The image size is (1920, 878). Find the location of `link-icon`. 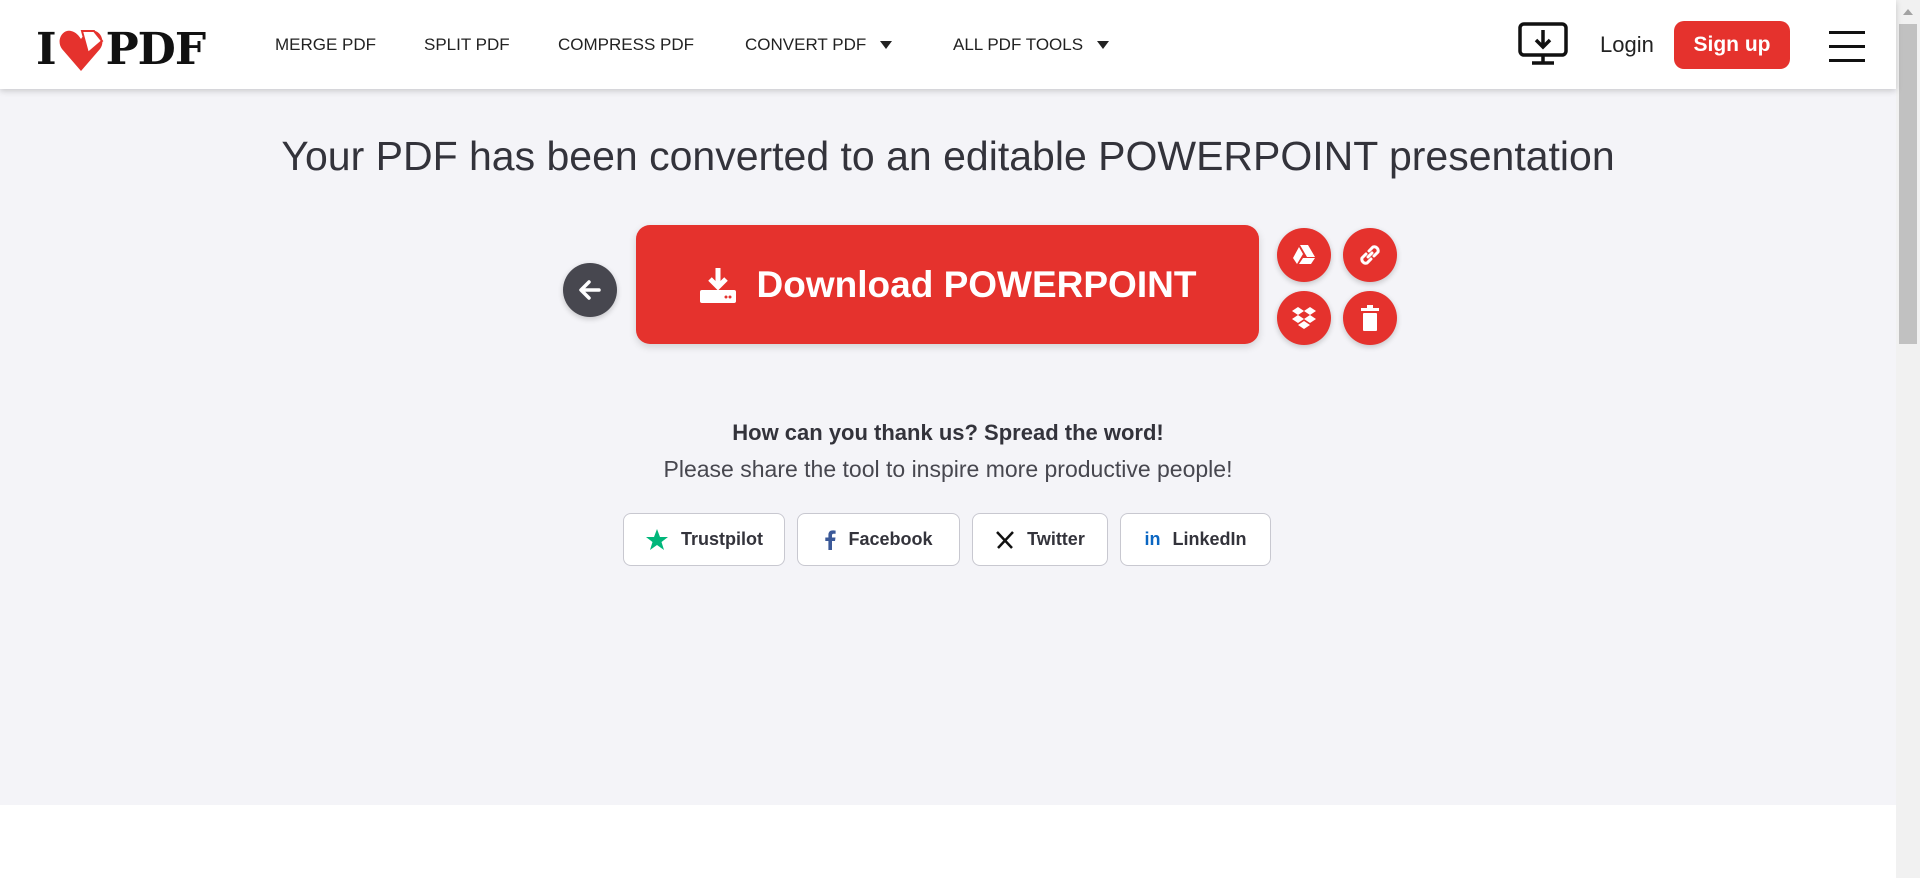

link-icon is located at coordinates (1370, 255).